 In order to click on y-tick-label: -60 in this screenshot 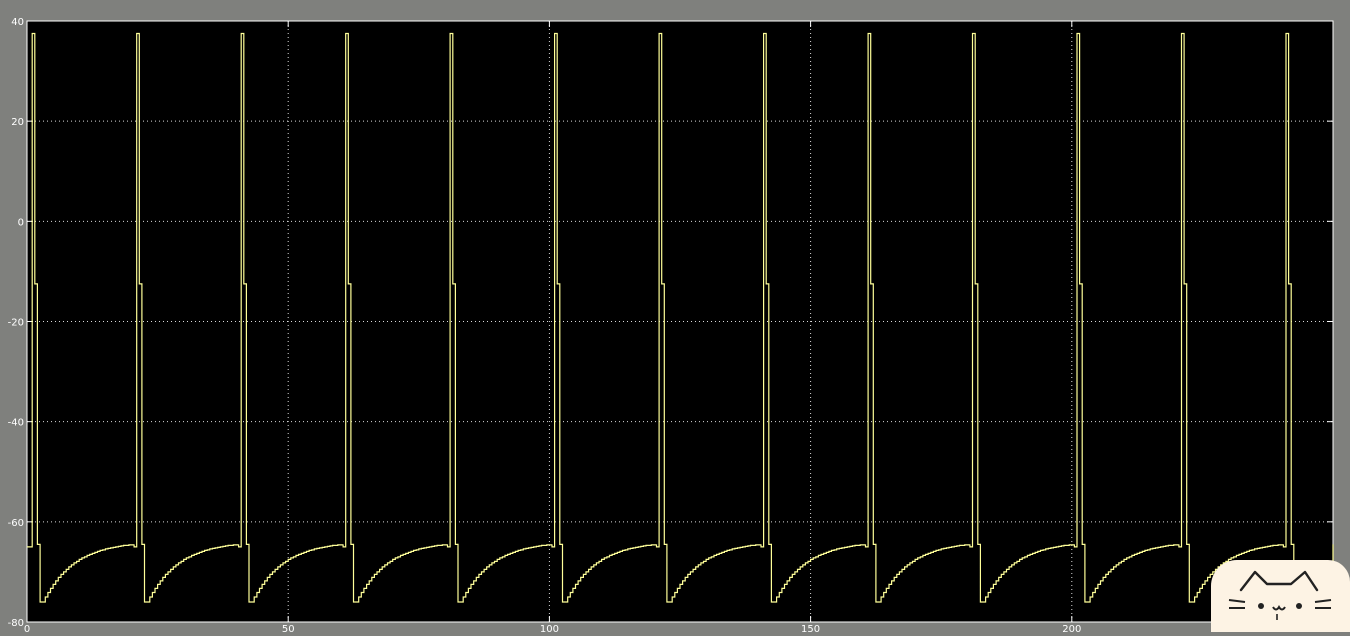, I will do `click(16, 523)`.